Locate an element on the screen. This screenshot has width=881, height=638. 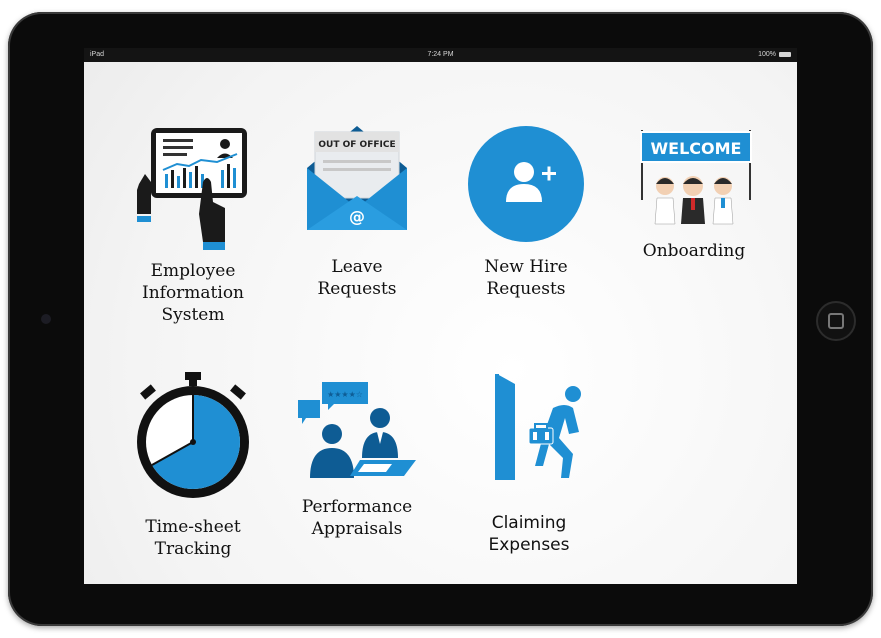
front-camera is located at coordinates (46, 319).